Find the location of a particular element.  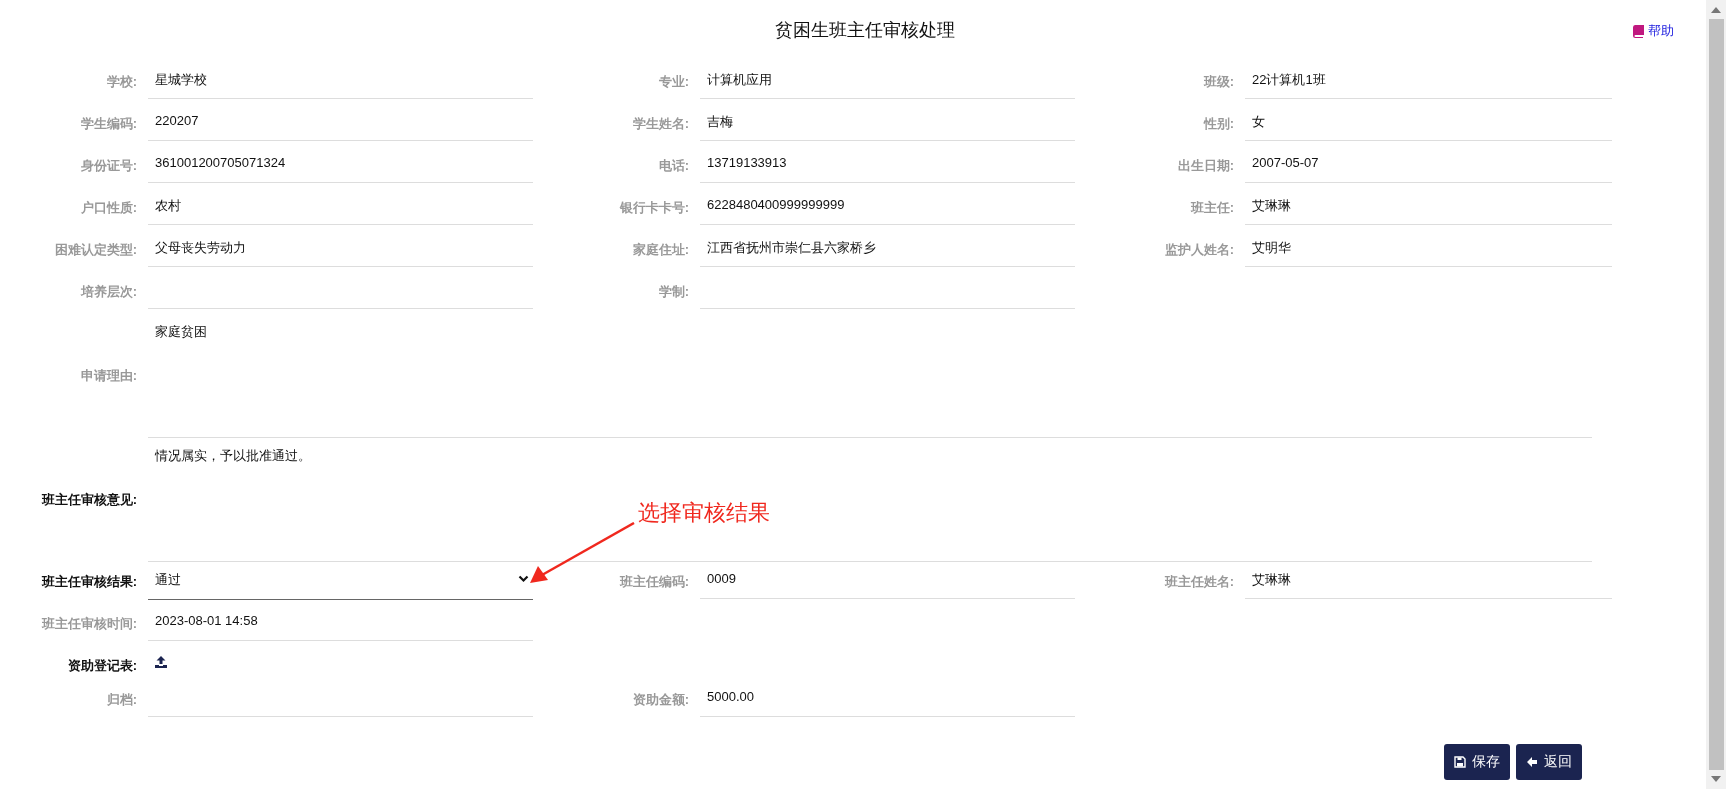

field-label: 出生日期: is located at coordinates (1205, 166).